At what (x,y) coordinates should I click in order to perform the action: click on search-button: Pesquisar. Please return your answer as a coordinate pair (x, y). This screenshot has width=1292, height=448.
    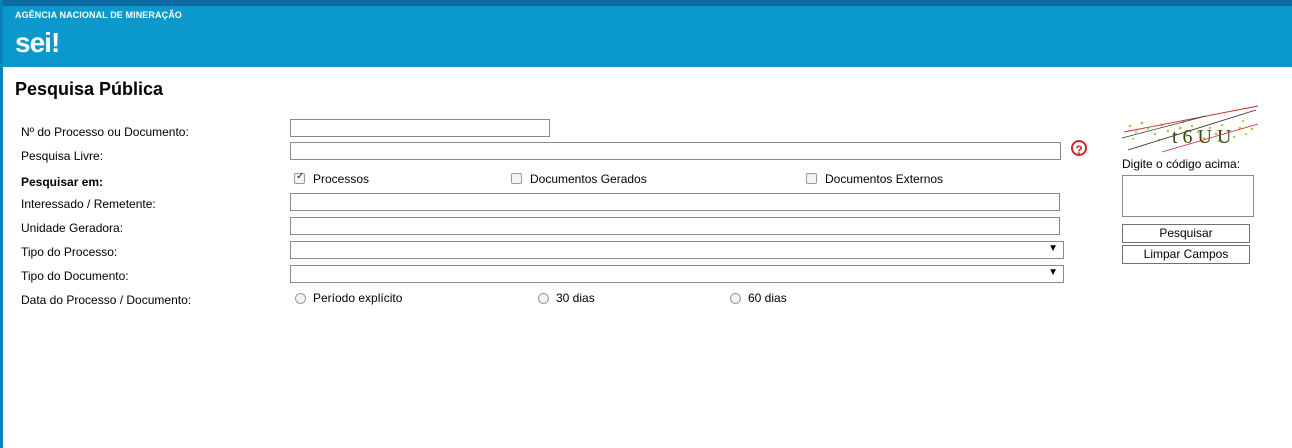
    Looking at the image, I should click on (1186, 233).